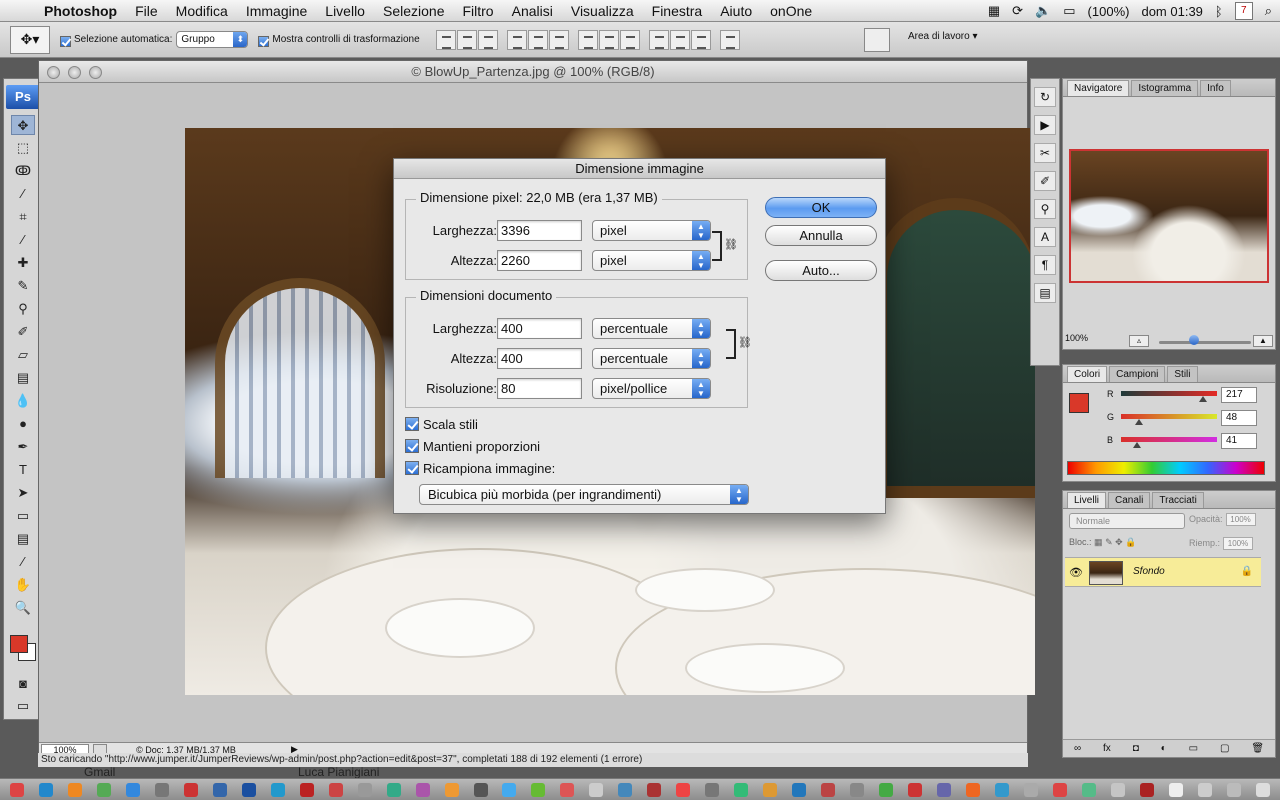 The image size is (1280, 800). Describe the element at coordinates (23, 309) in the screenshot. I see `clone-stamp-icon: ⚲` at that location.